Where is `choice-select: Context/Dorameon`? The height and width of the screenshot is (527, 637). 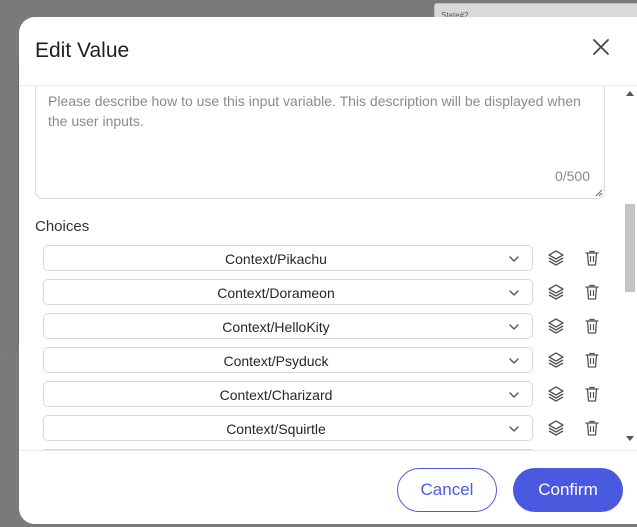
choice-select: Context/Dorameon is located at coordinates (288, 292).